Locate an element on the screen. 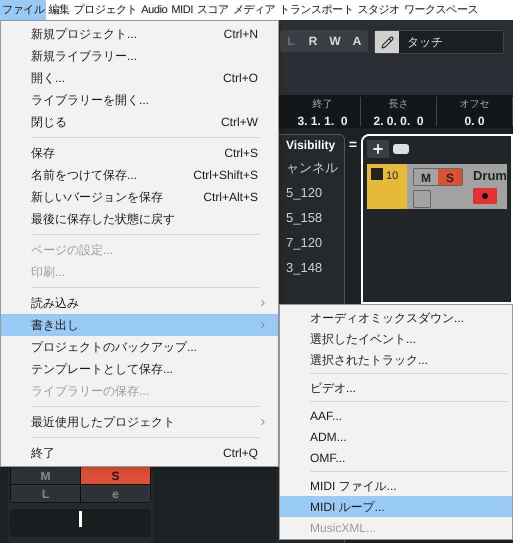 This screenshot has width=513, height=543. info-label: 長さ is located at coordinates (398, 105).